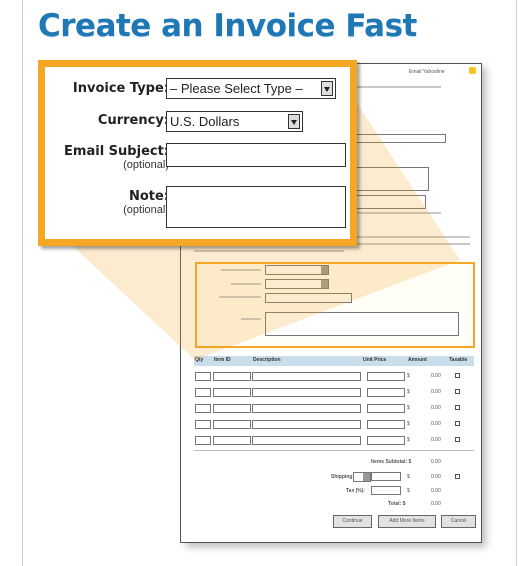 The width and height of the screenshot is (519, 566). What do you see at coordinates (256, 207) in the screenshot?
I see `note-textarea` at bounding box center [256, 207].